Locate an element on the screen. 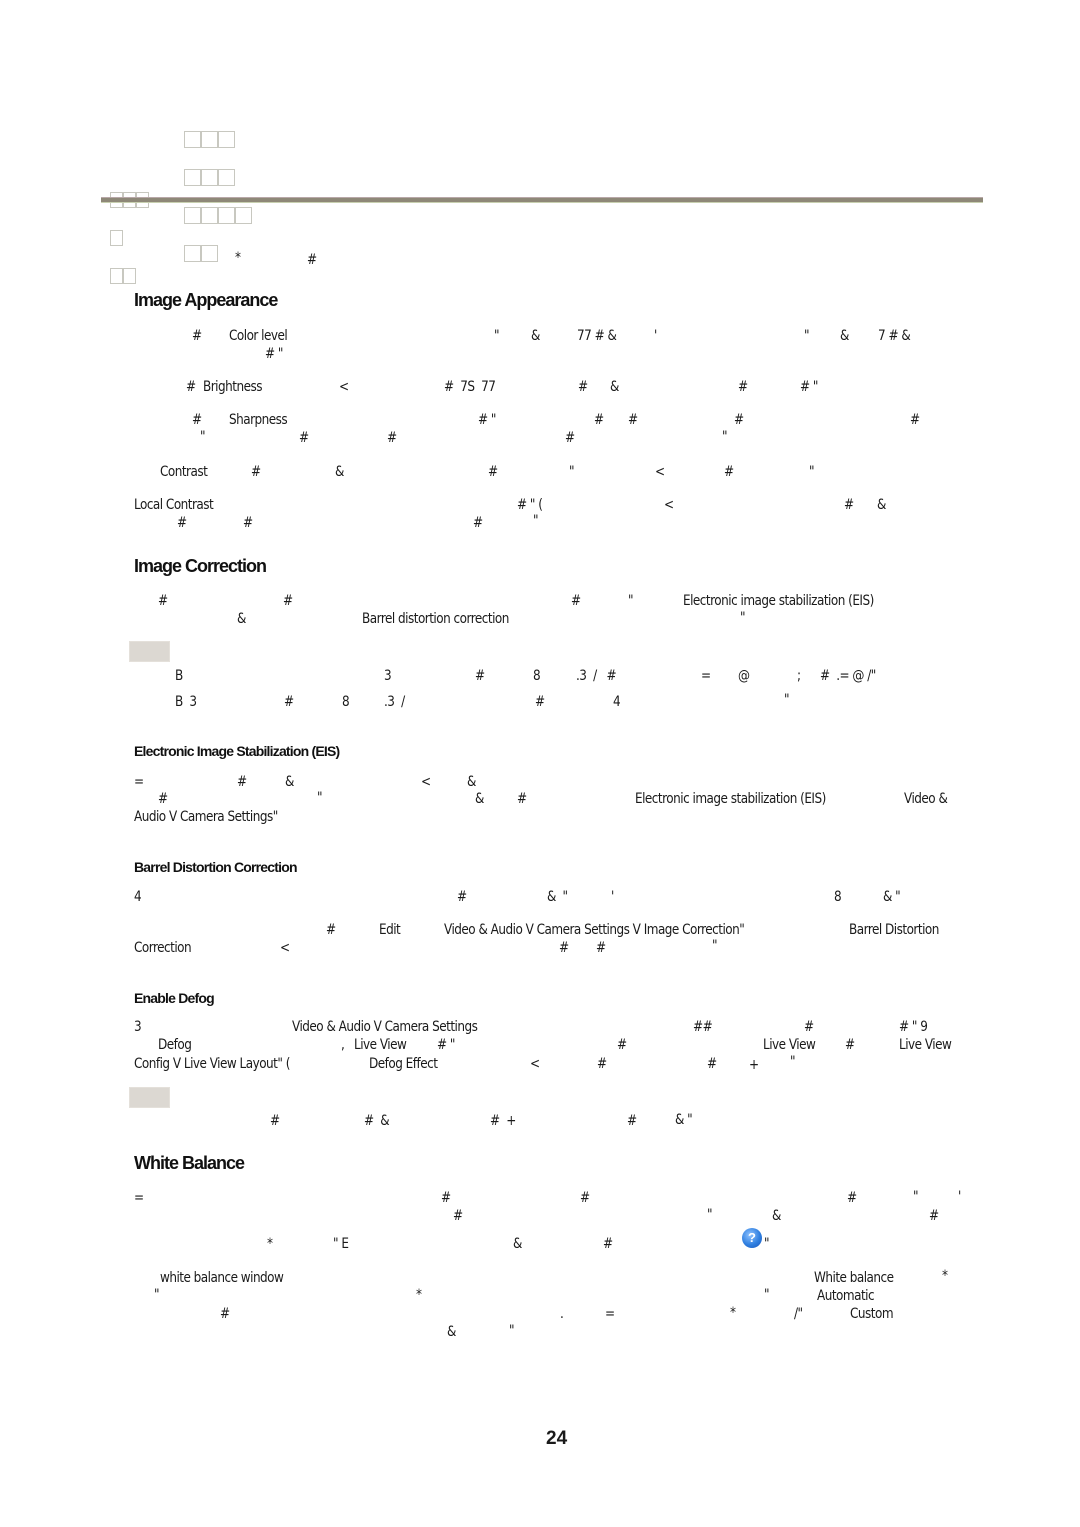  menu-path: Video & is located at coordinates (926, 799).